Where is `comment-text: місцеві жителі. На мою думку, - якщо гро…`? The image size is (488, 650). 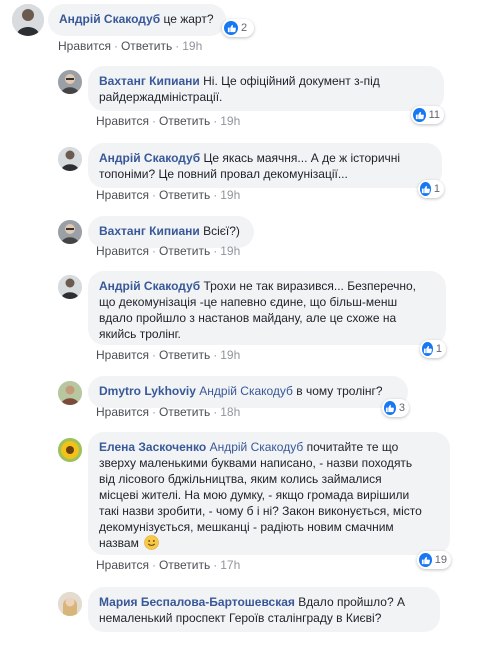 comment-text: місцеві жителі. На мою думку, - якщо гро… is located at coordinates (254, 495).